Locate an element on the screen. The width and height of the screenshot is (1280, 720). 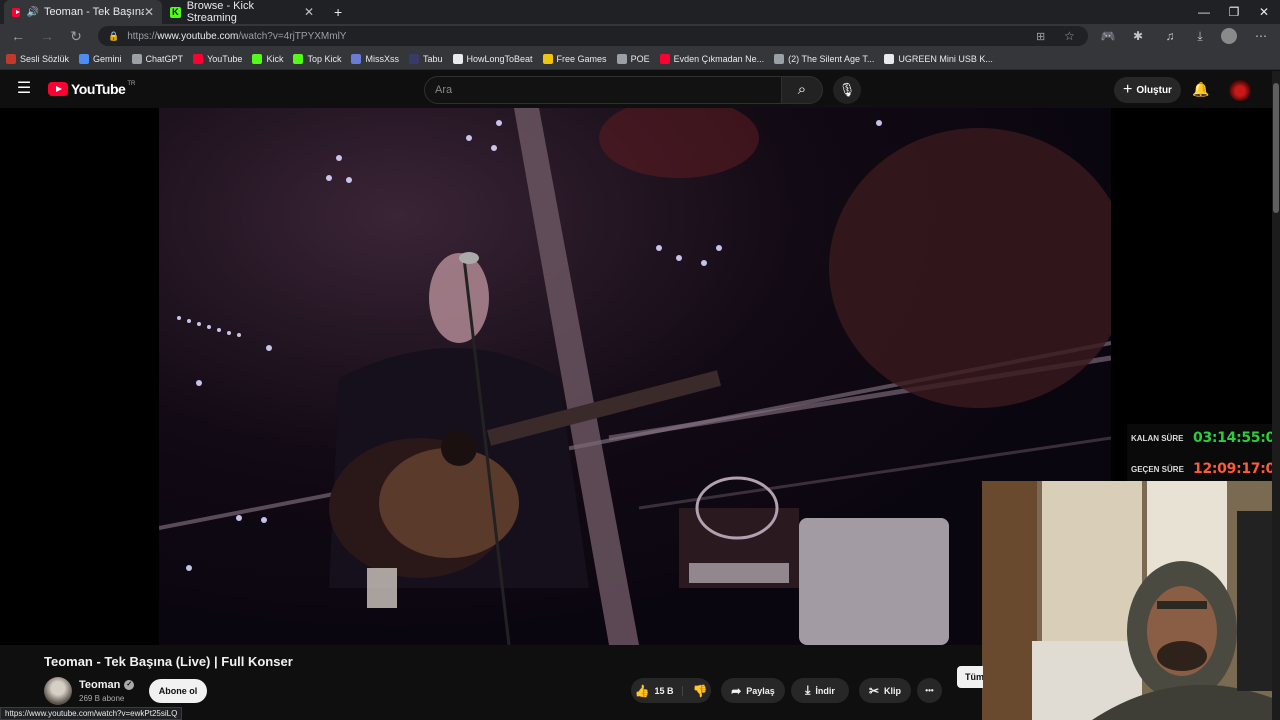
close-window-icon: ✕ is located at coordinates (1264, 12).